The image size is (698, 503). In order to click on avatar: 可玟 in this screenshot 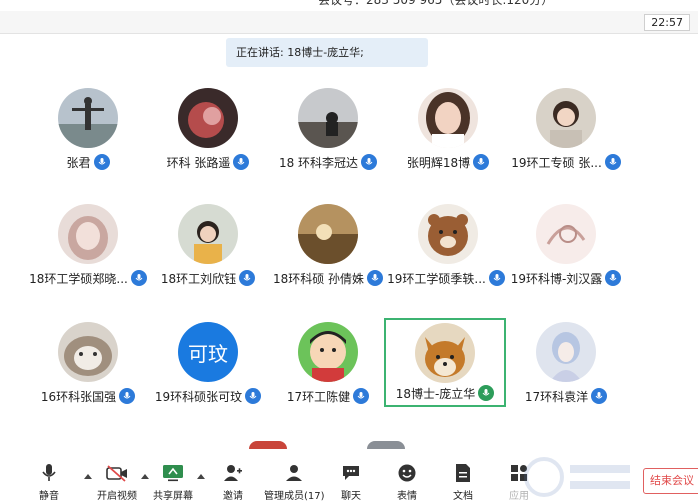, I will do `click(208, 352)`.